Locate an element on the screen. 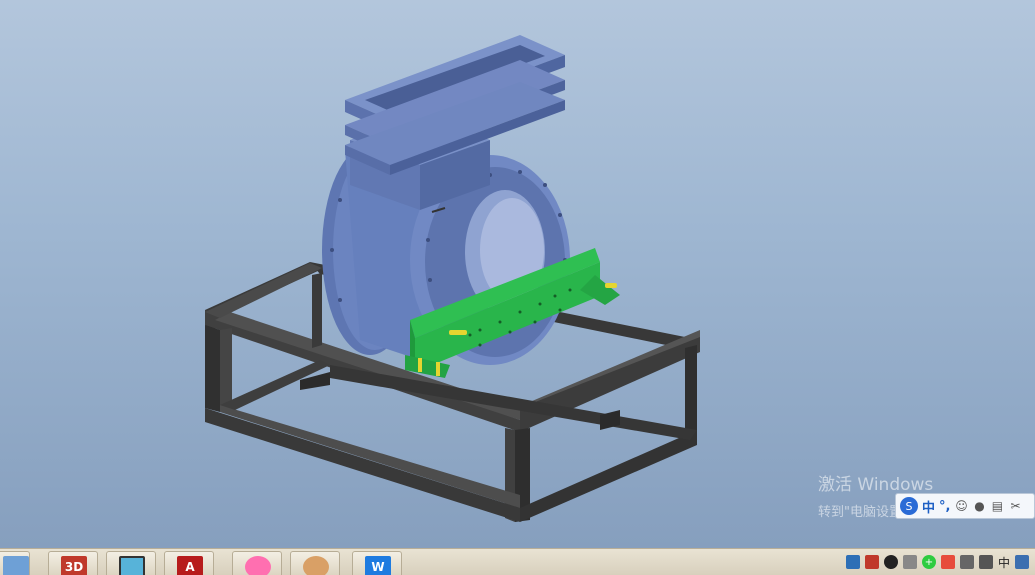  ime-tray-icon is located at coordinates (1022, 562).